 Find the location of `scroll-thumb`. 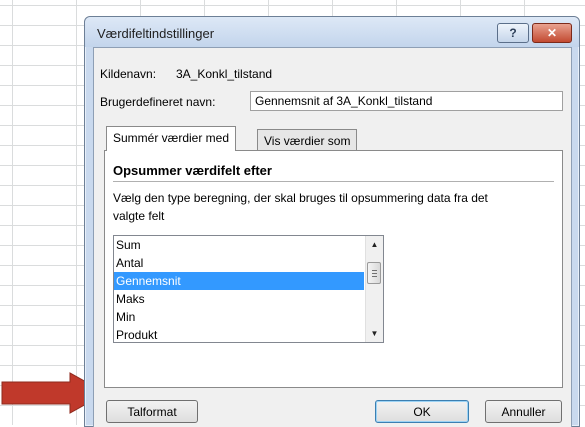

scroll-thumb is located at coordinates (374, 273).